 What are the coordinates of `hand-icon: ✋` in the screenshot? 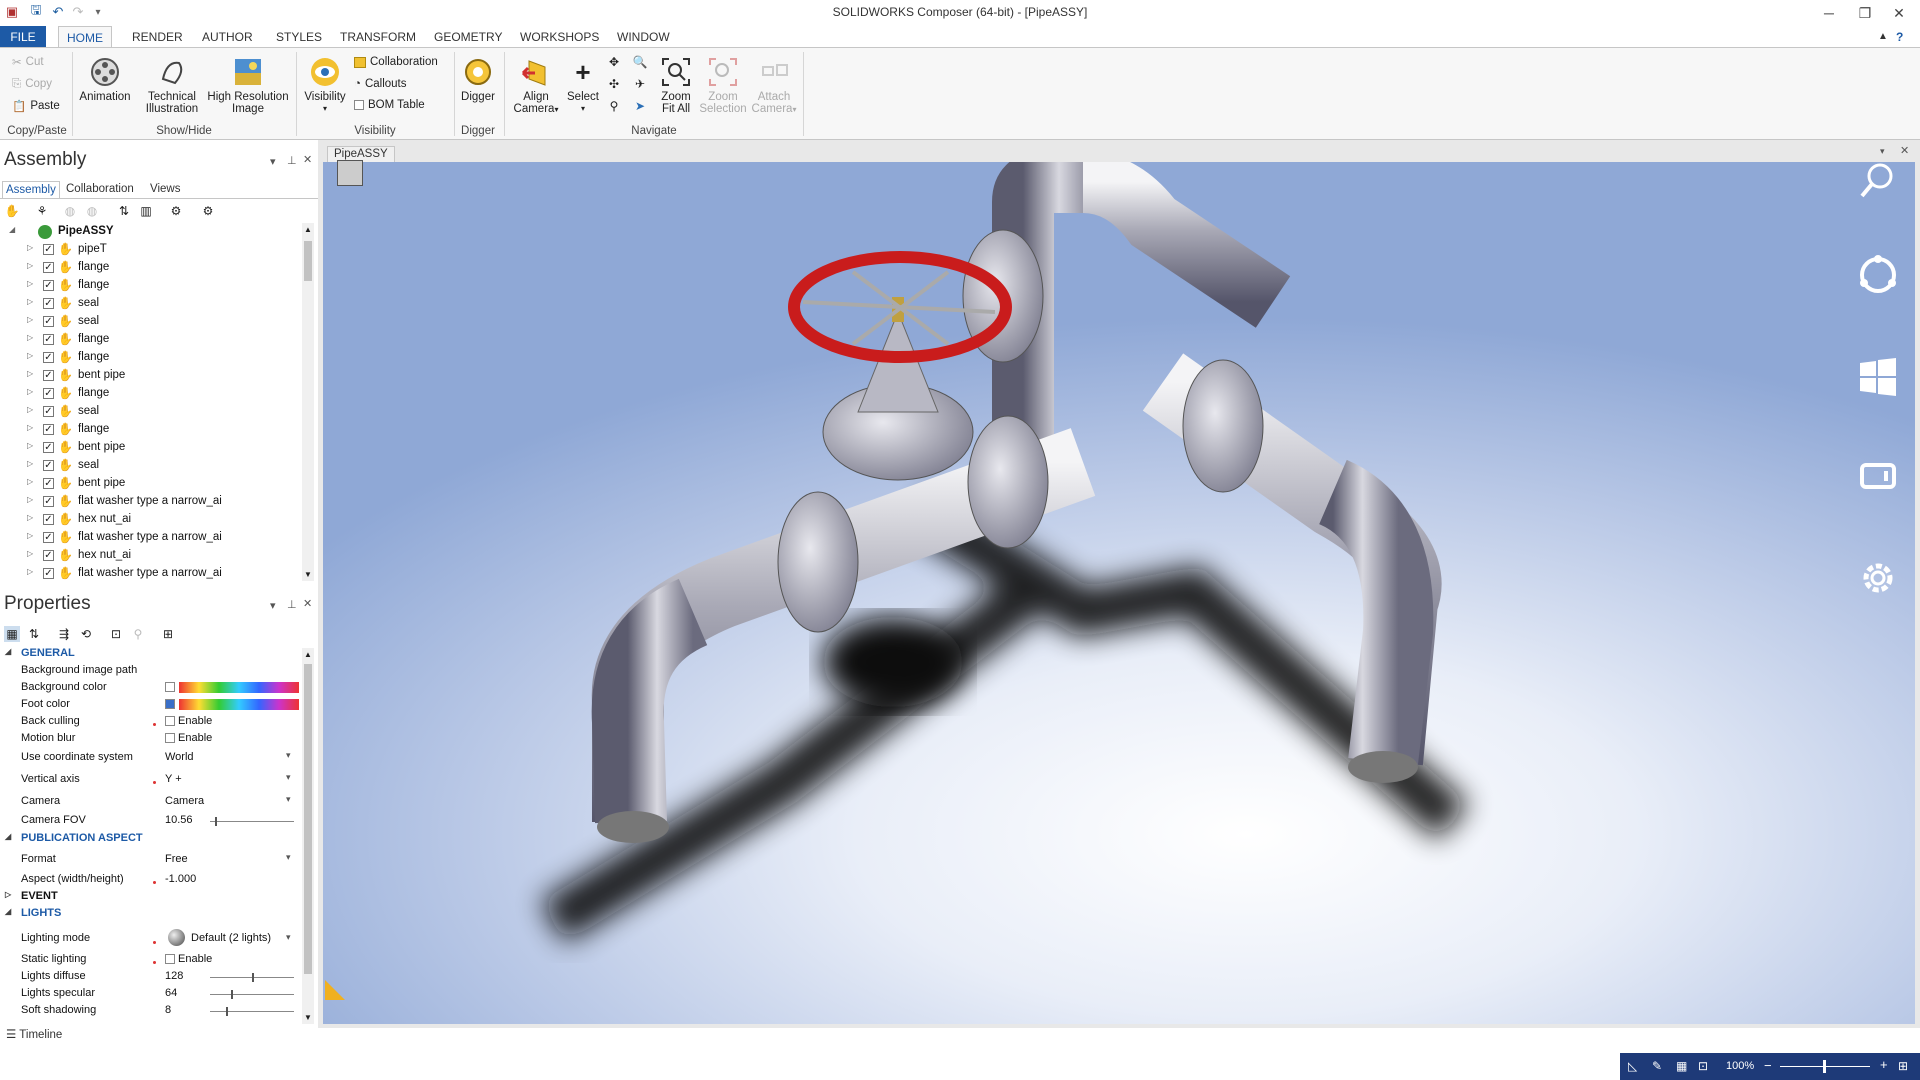 It's located at (12, 211).